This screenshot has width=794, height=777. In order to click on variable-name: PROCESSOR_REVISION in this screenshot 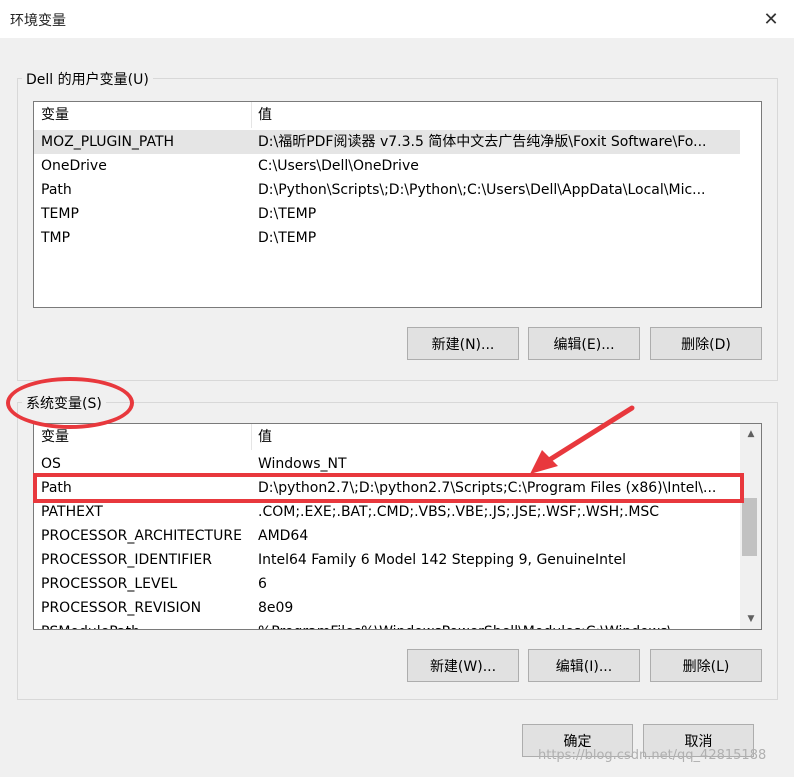, I will do `click(121, 608)`.